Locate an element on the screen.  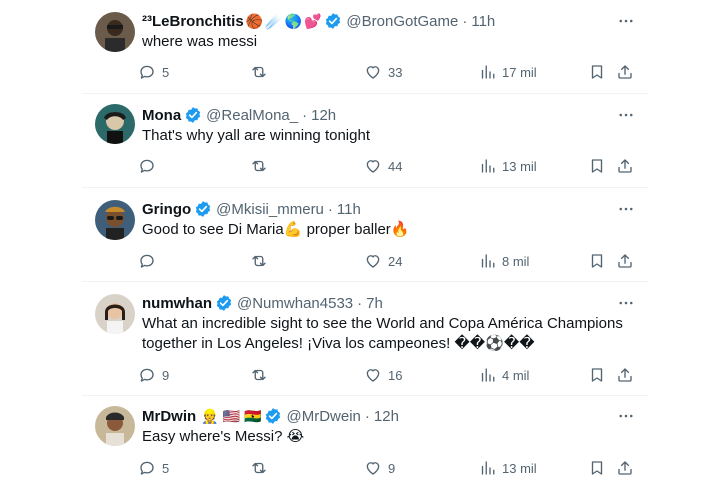
like-button: 44 is located at coordinates (383, 166).